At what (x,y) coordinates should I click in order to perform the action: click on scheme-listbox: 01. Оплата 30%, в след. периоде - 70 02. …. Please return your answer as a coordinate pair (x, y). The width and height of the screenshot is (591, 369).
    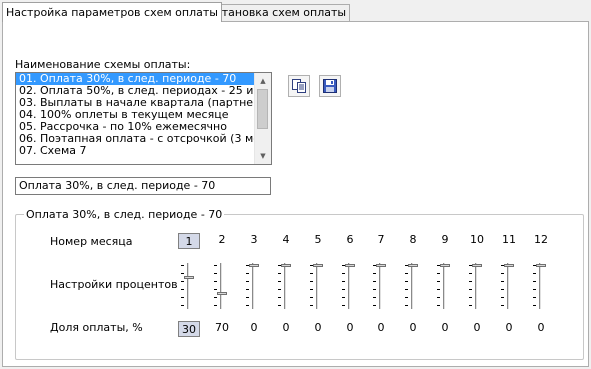
    Looking at the image, I should click on (143, 118).